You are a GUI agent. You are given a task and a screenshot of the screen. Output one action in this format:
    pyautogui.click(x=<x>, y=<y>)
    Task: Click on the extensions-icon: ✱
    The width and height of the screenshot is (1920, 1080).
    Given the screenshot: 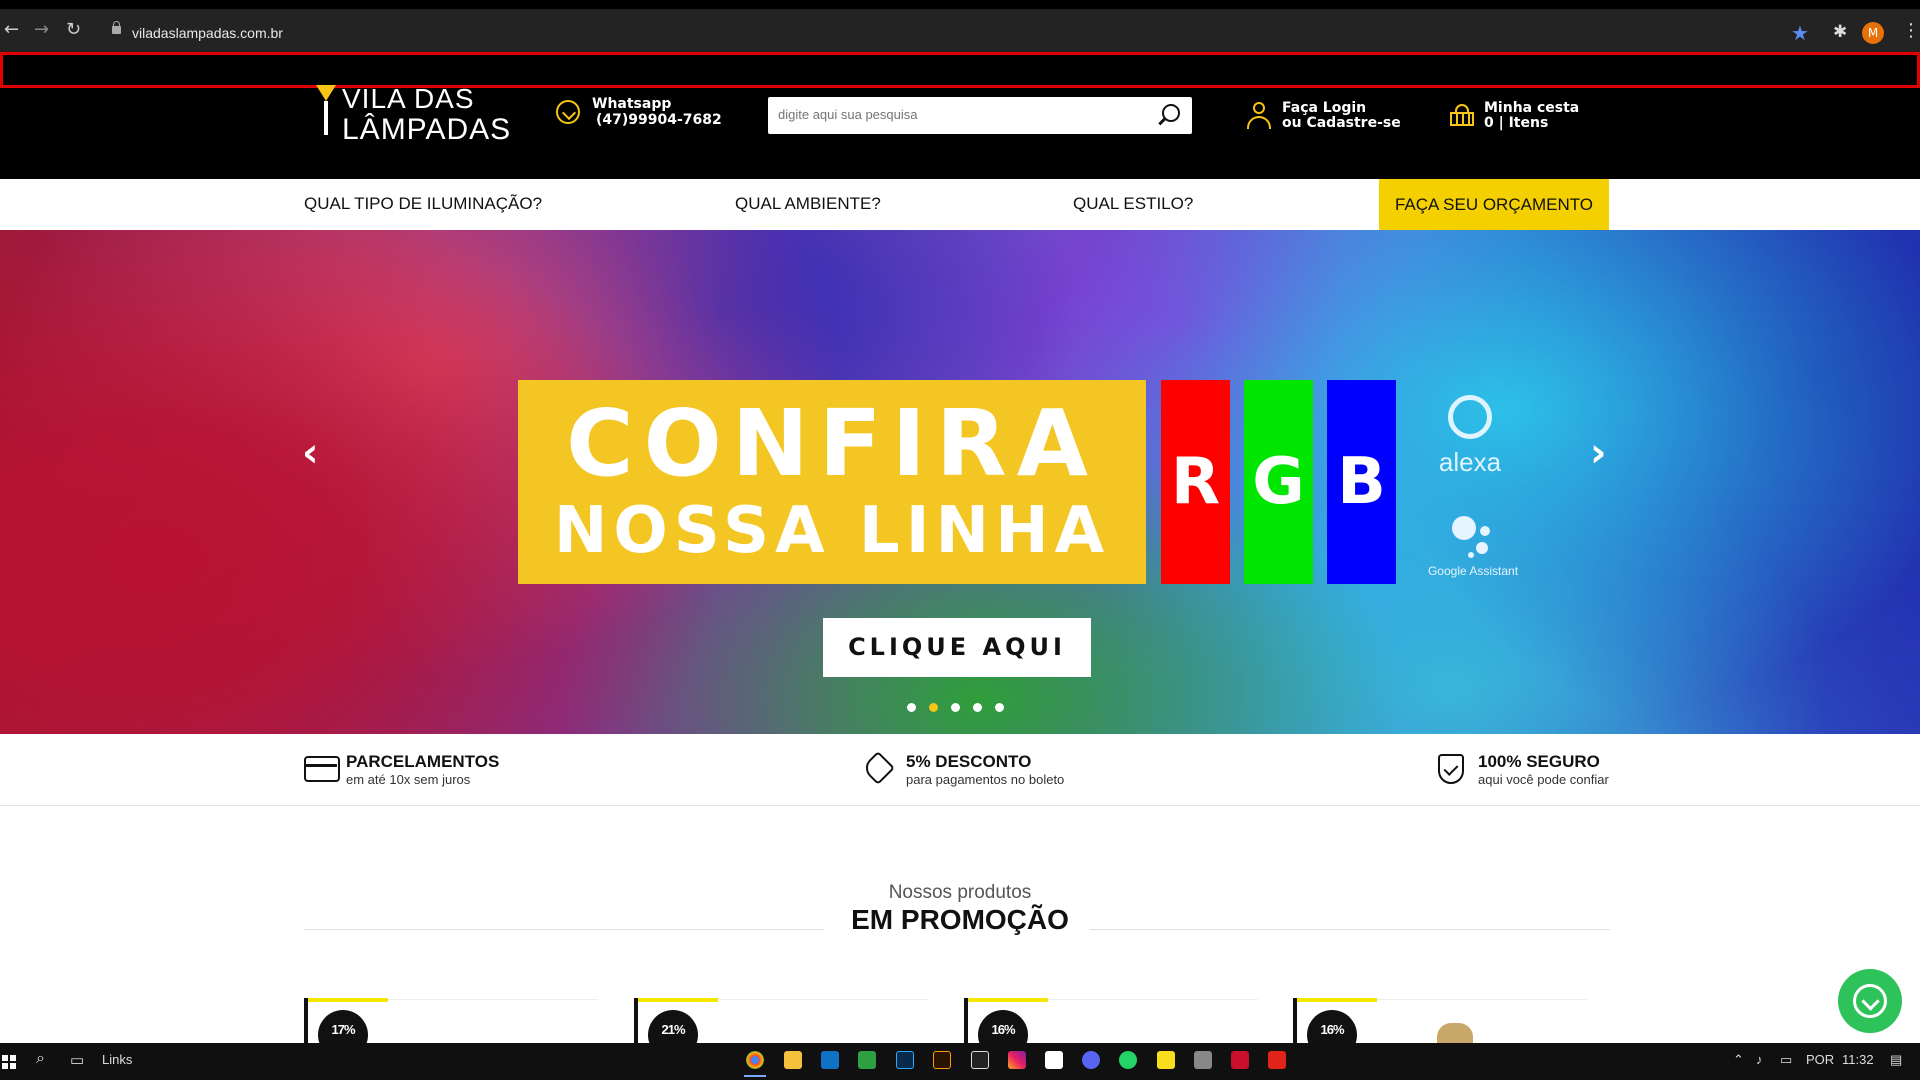 What is the action you would take?
    pyautogui.click(x=1840, y=32)
    